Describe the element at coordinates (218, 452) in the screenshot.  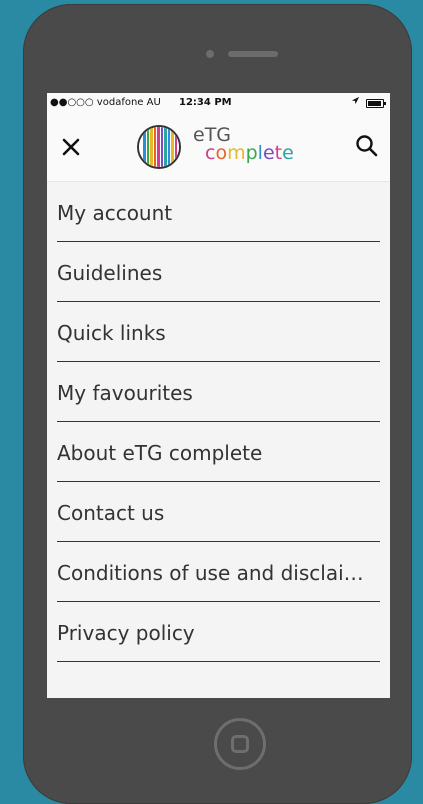
I see `menu-item-about: About eTG complete` at that location.